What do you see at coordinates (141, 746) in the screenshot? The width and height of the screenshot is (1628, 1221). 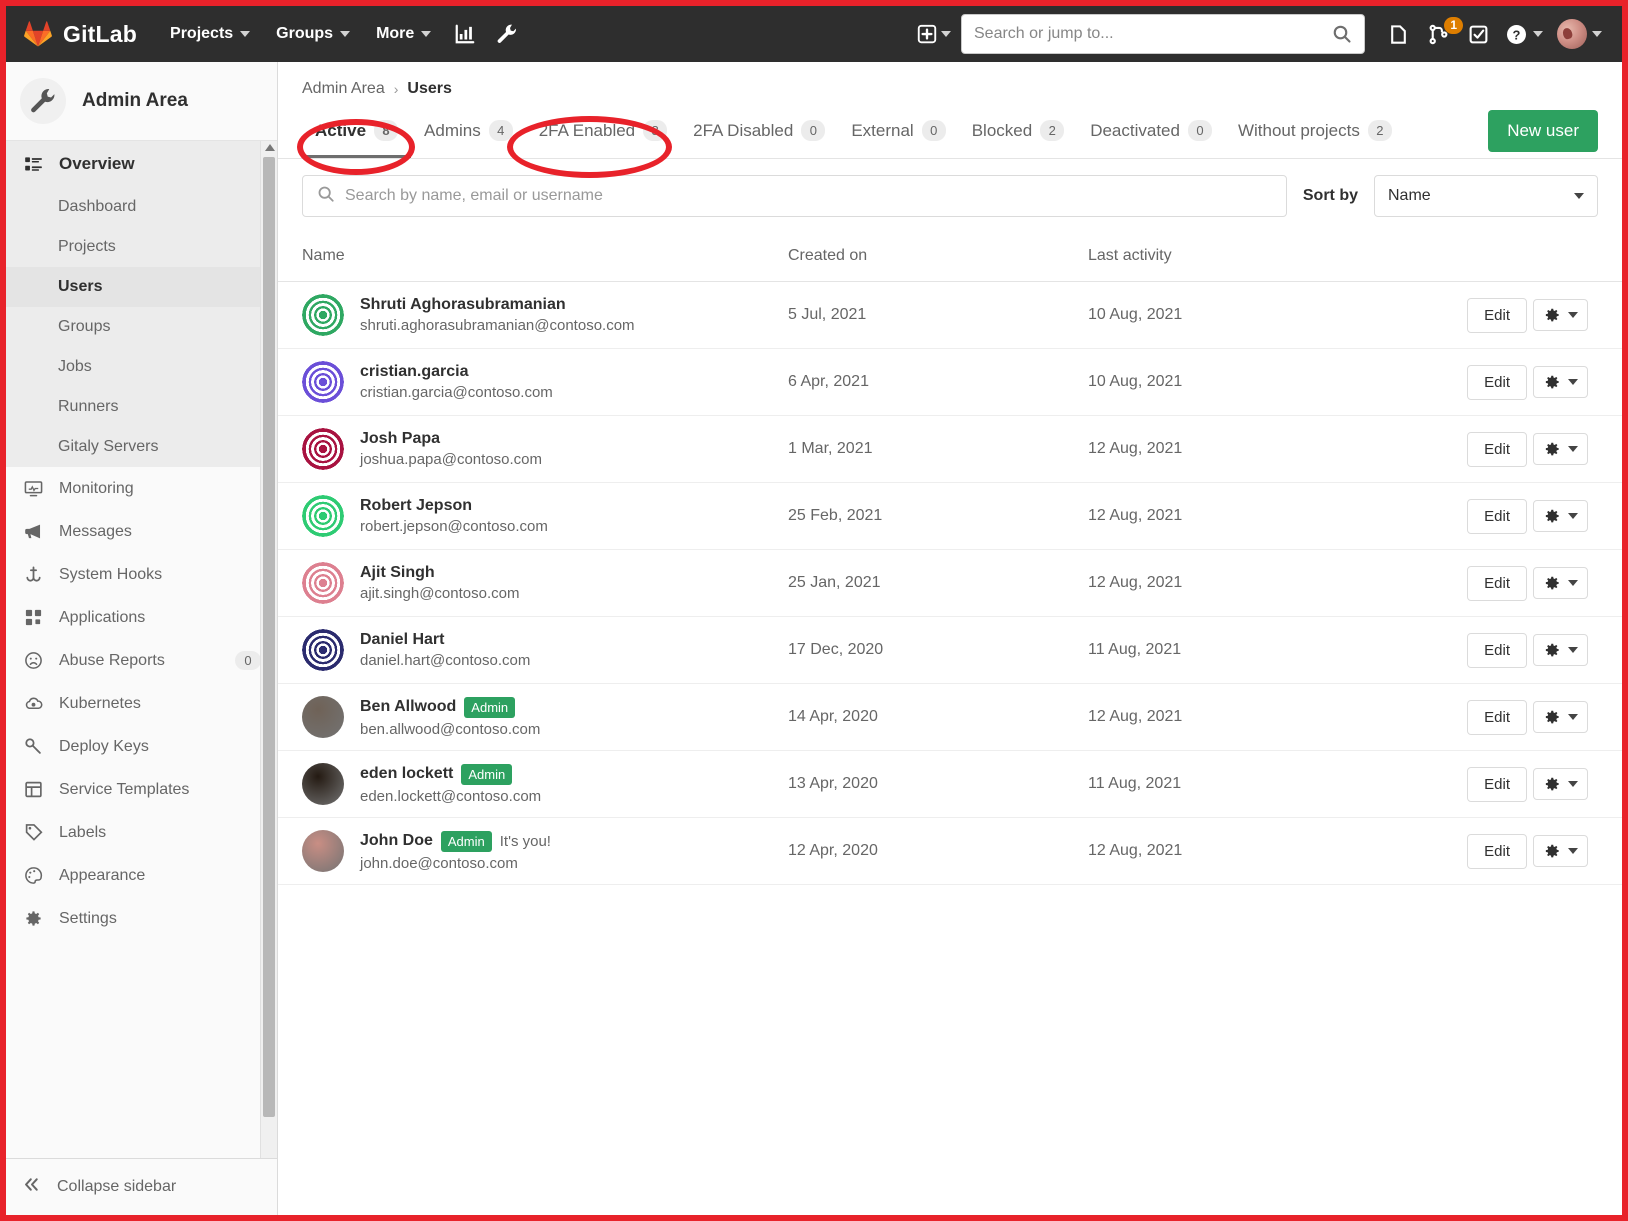 I see `sidebar-item-deploy-keys: Deploy Keys` at bounding box center [141, 746].